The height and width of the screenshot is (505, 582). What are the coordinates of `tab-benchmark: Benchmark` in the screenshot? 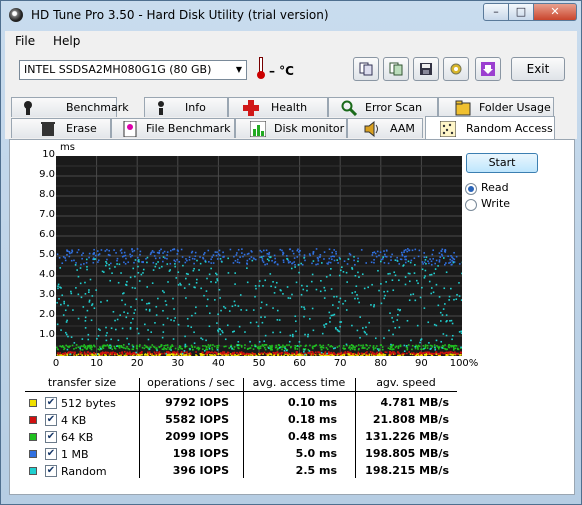 It's located at (70, 107).